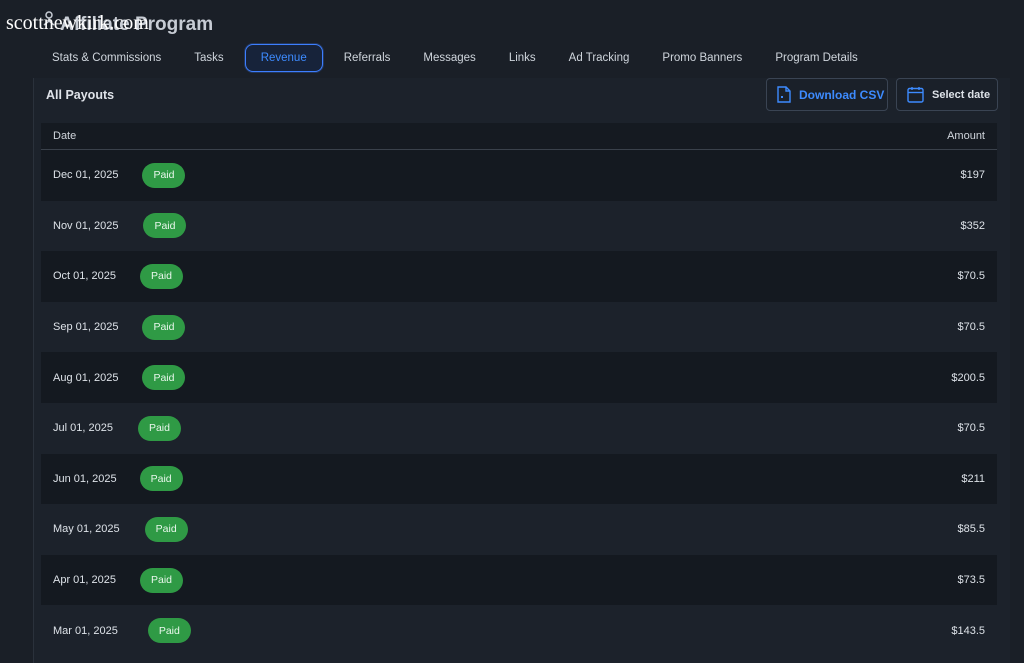 The width and height of the screenshot is (1024, 663). I want to click on column-header-amount: Amount, so click(966, 136).